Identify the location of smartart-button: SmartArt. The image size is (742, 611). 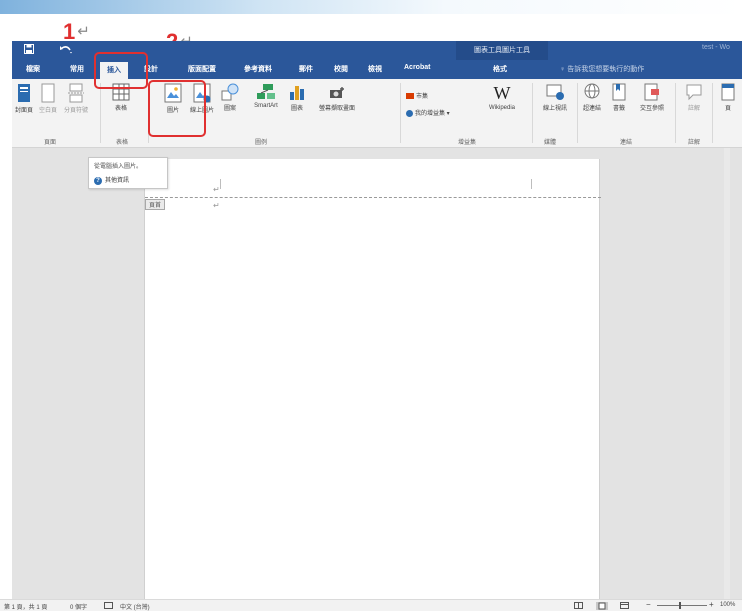
(266, 96).